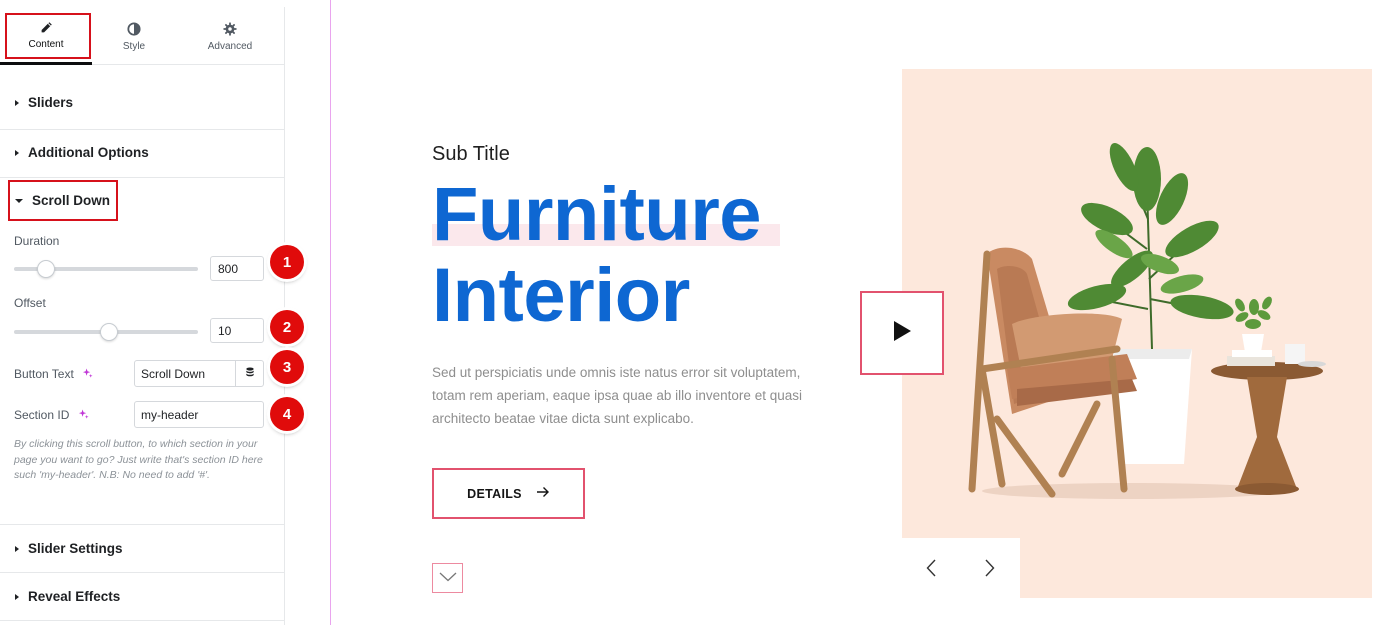 This screenshot has width=1394, height=625. I want to click on play-icon, so click(902, 333).